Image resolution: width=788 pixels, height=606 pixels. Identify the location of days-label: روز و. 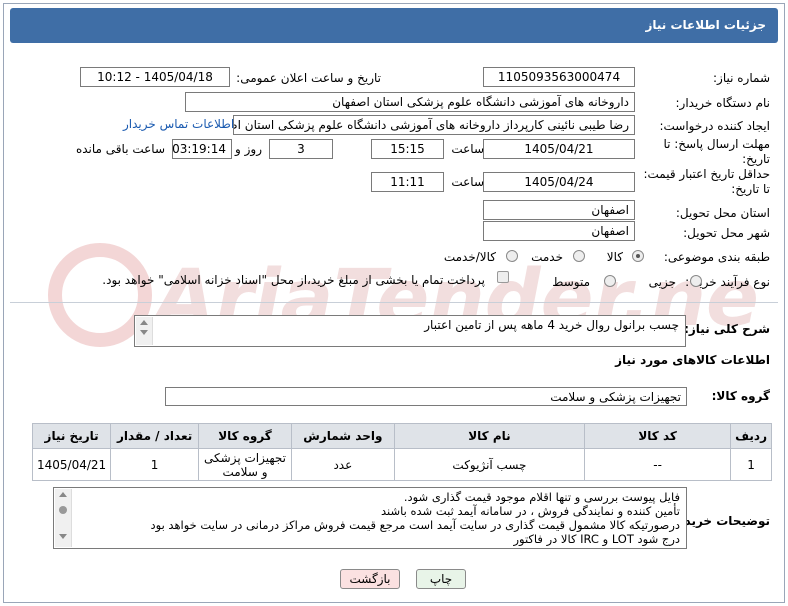
(248, 149).